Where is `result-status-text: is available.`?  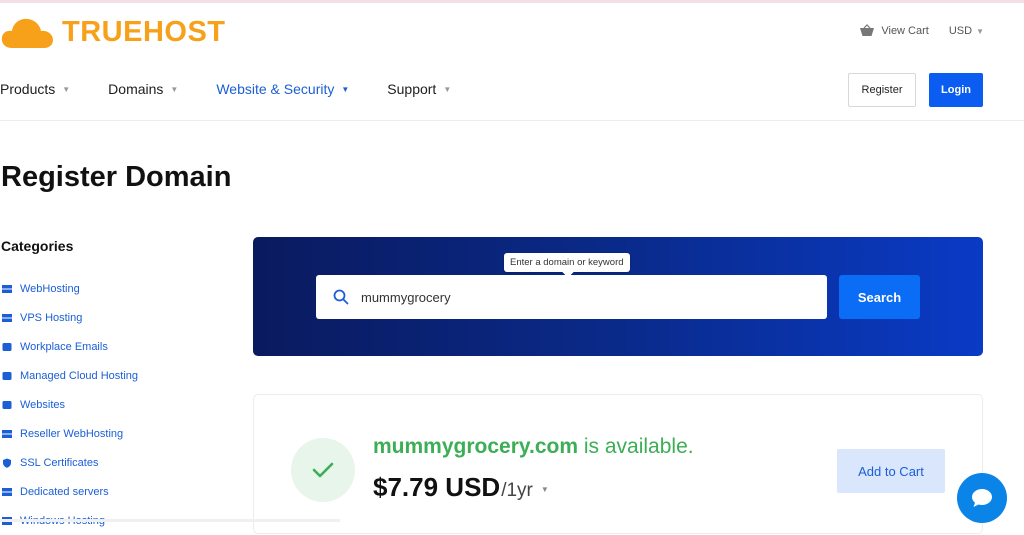 result-status-text: is available. is located at coordinates (636, 446).